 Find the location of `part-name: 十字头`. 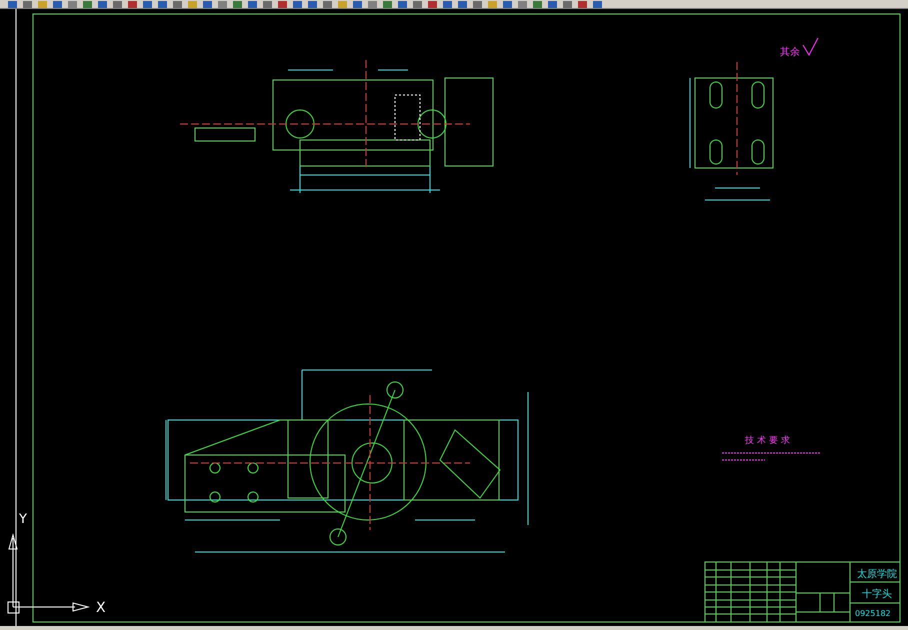

part-name: 十字头 is located at coordinates (877, 594).